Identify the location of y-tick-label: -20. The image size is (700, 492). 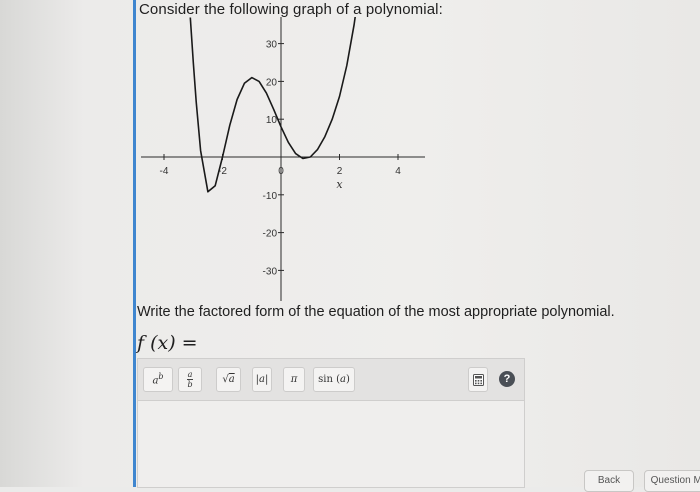
(270, 234).